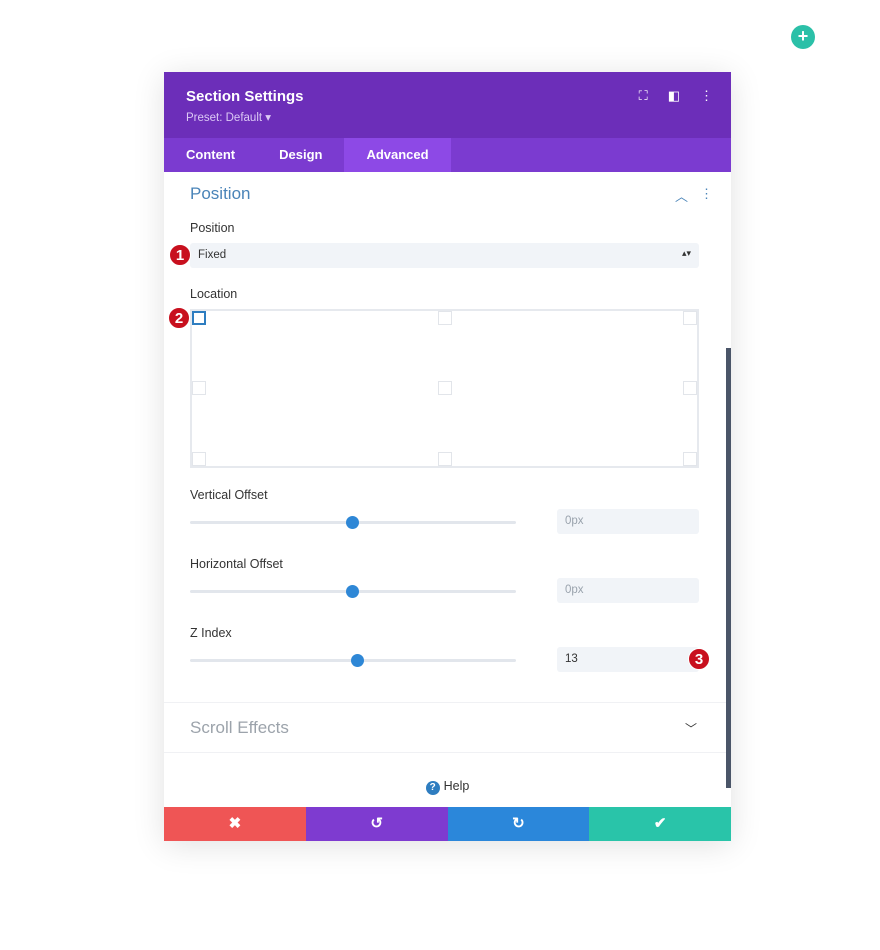  What do you see at coordinates (628, 590) in the screenshot?
I see `horizontal-offset-input: 0px` at bounding box center [628, 590].